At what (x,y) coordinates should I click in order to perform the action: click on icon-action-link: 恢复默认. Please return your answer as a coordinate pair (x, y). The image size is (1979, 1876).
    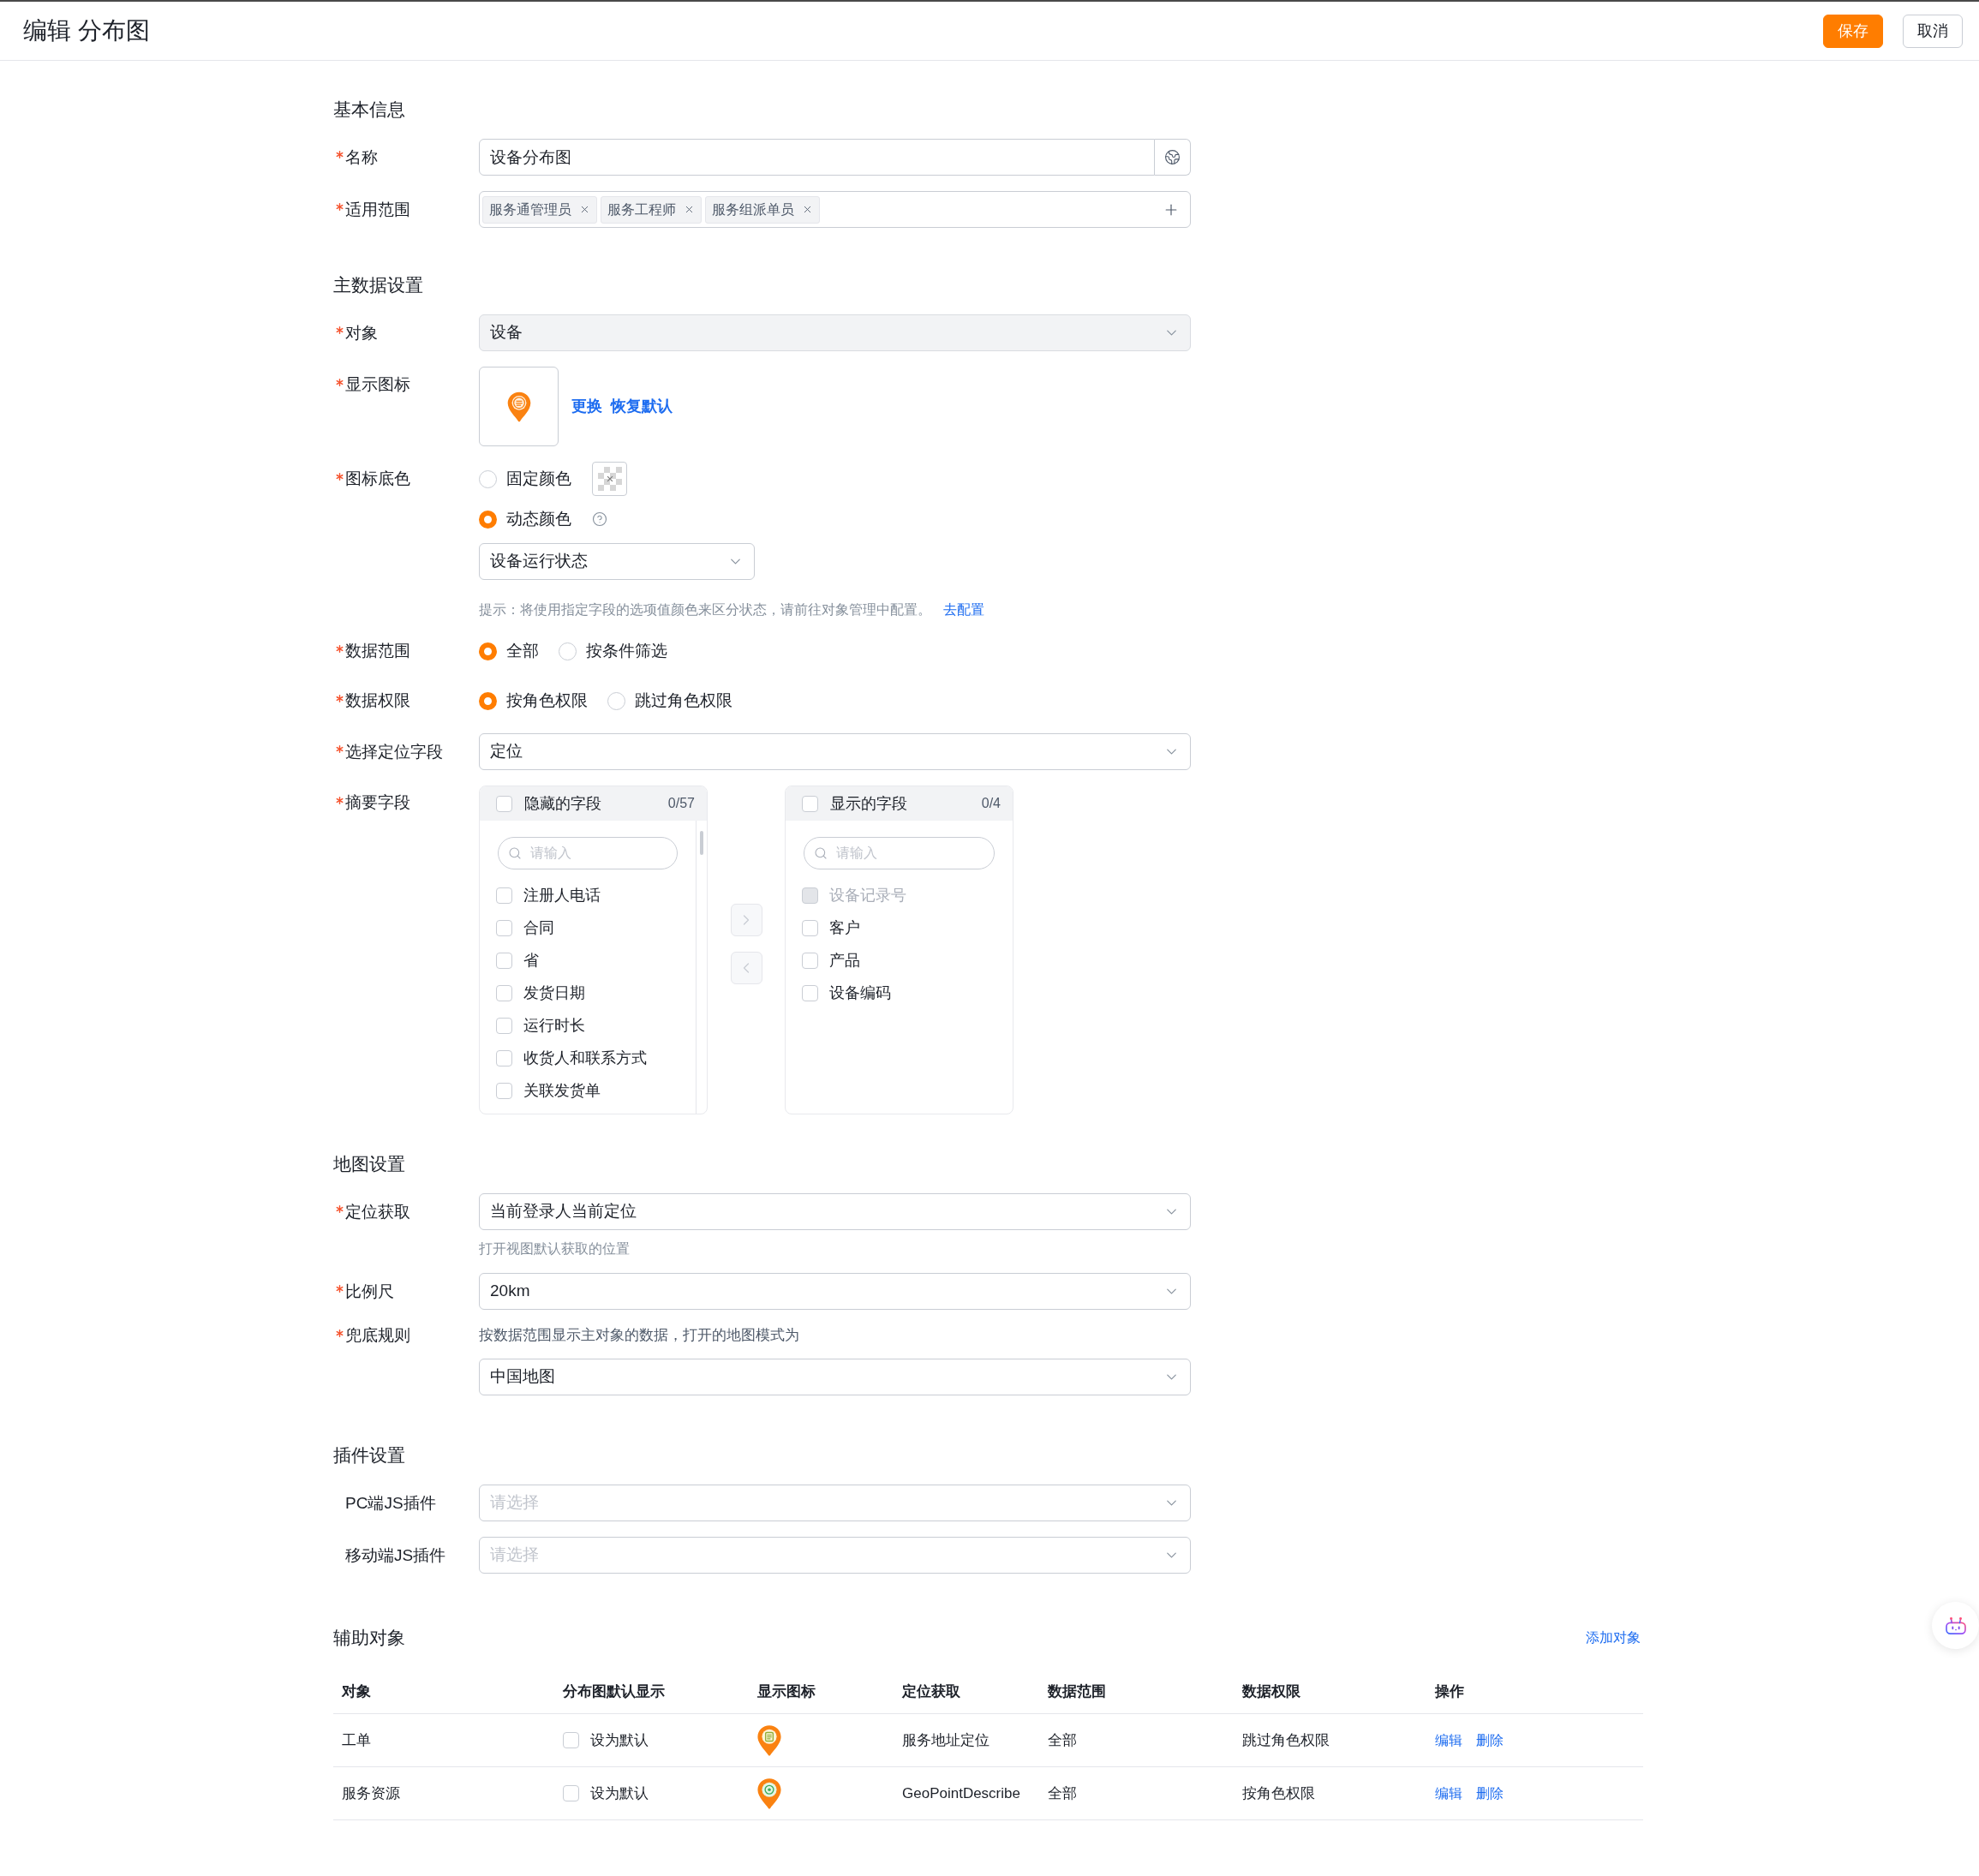
    Looking at the image, I should click on (642, 406).